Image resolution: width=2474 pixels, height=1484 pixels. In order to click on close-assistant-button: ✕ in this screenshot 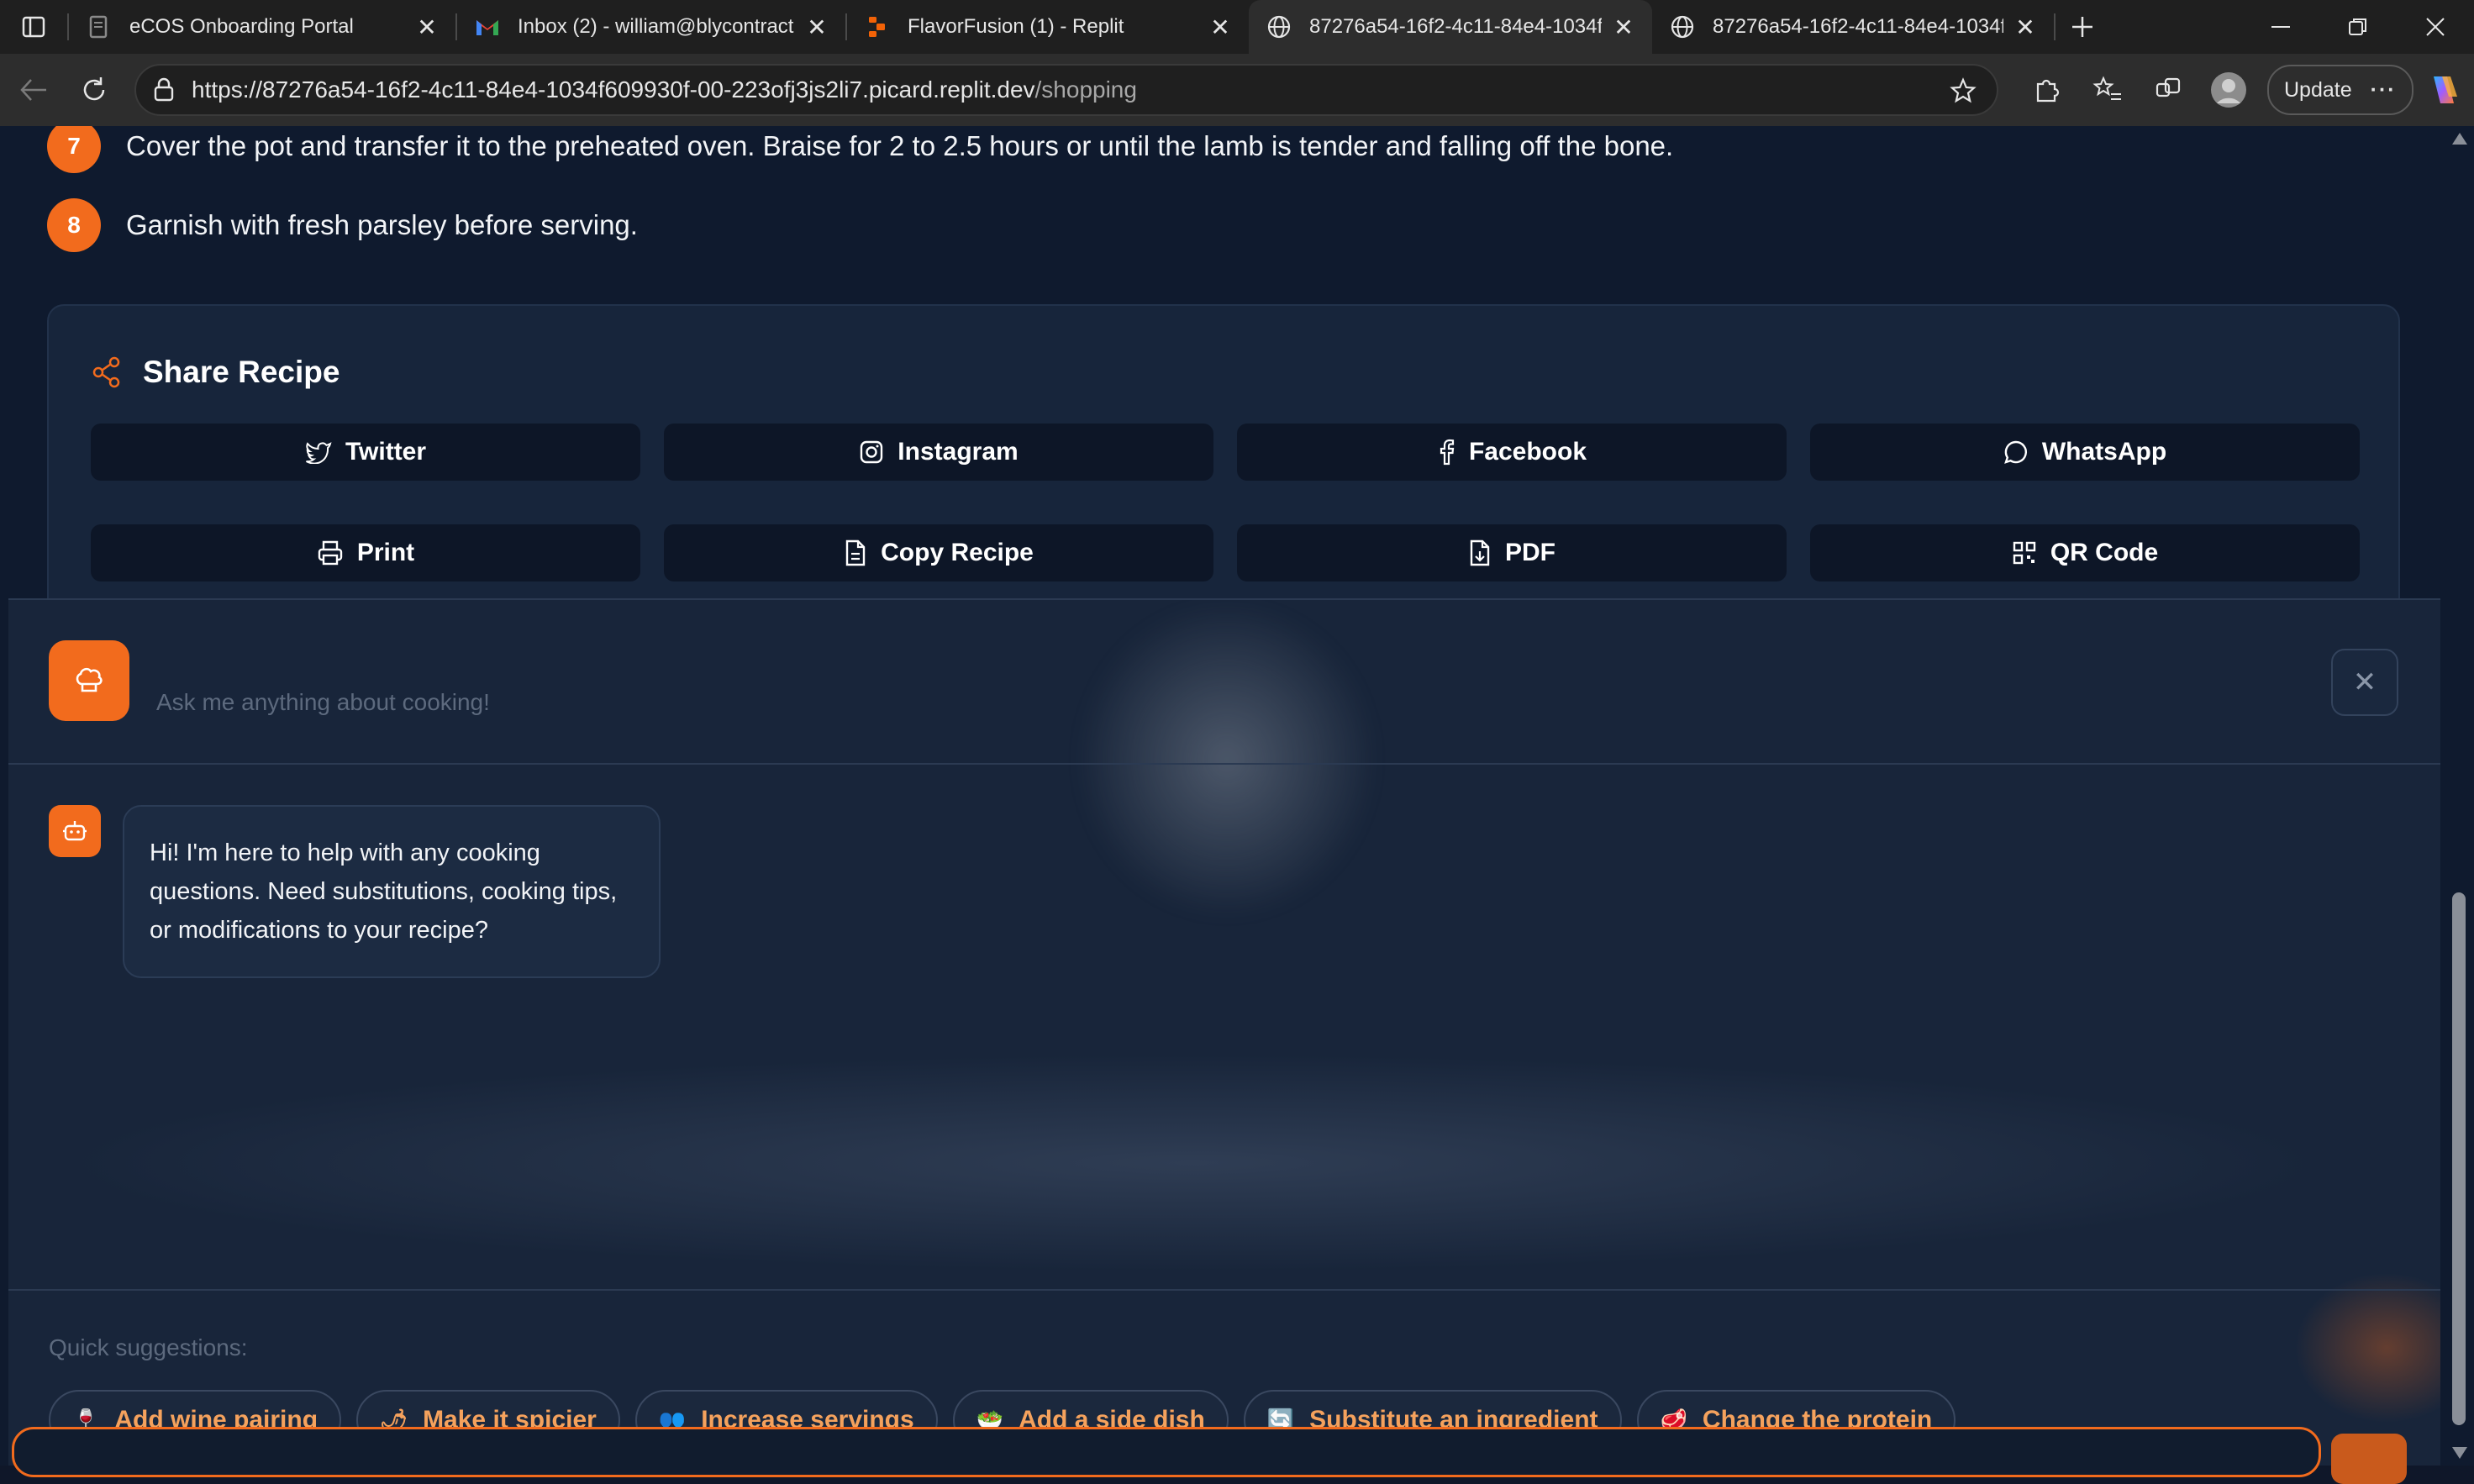, I will do `click(2364, 682)`.